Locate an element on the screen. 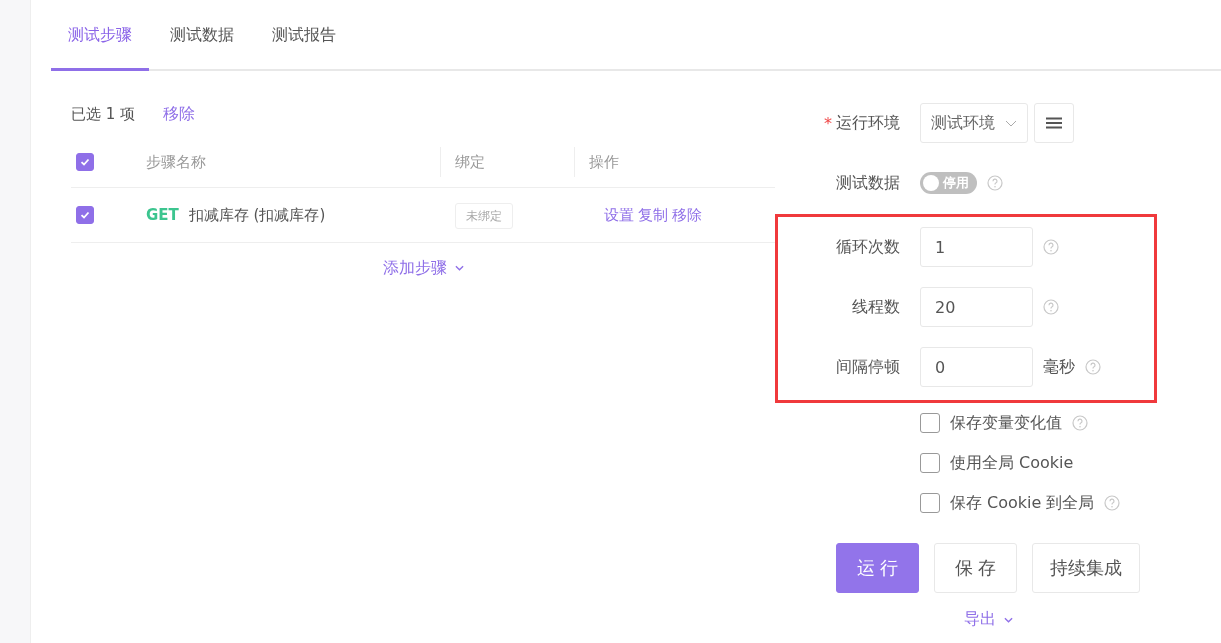 This screenshot has height=643, width=1221. row-checkbox is located at coordinates (85, 215).